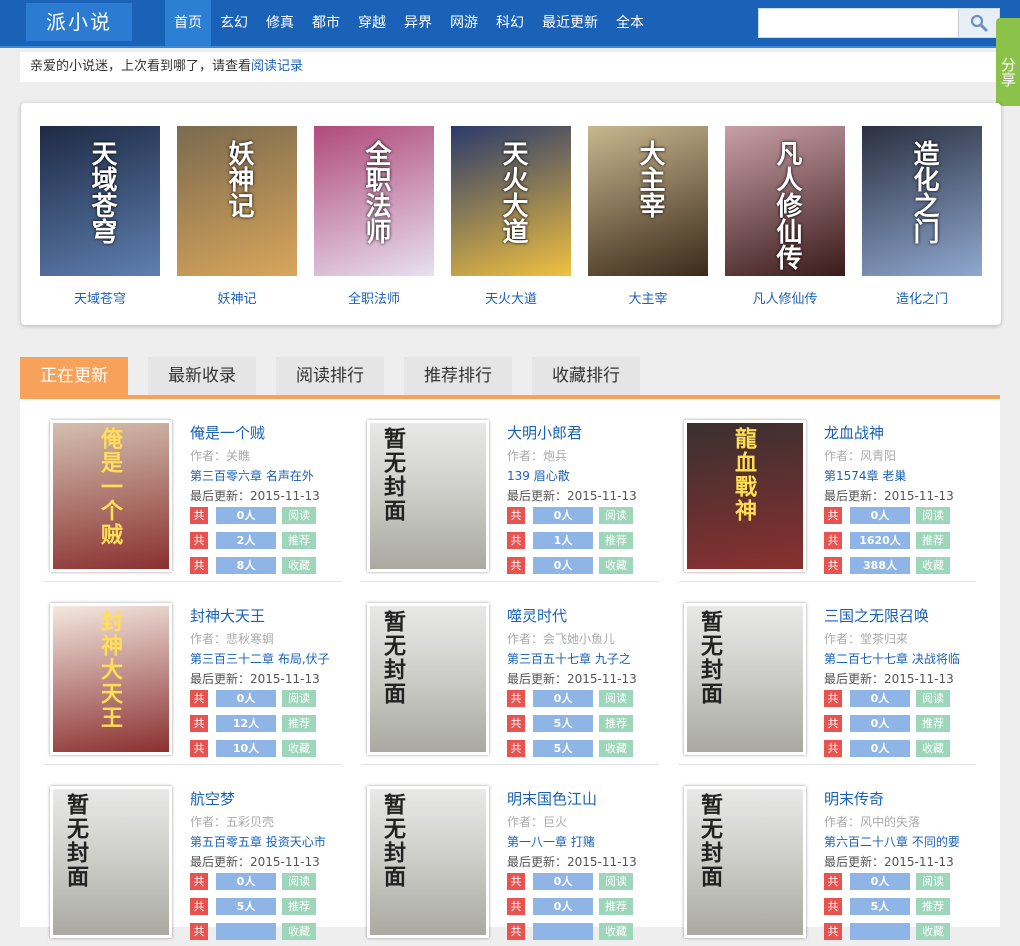  I want to click on book-title: 航空梦, so click(212, 798).